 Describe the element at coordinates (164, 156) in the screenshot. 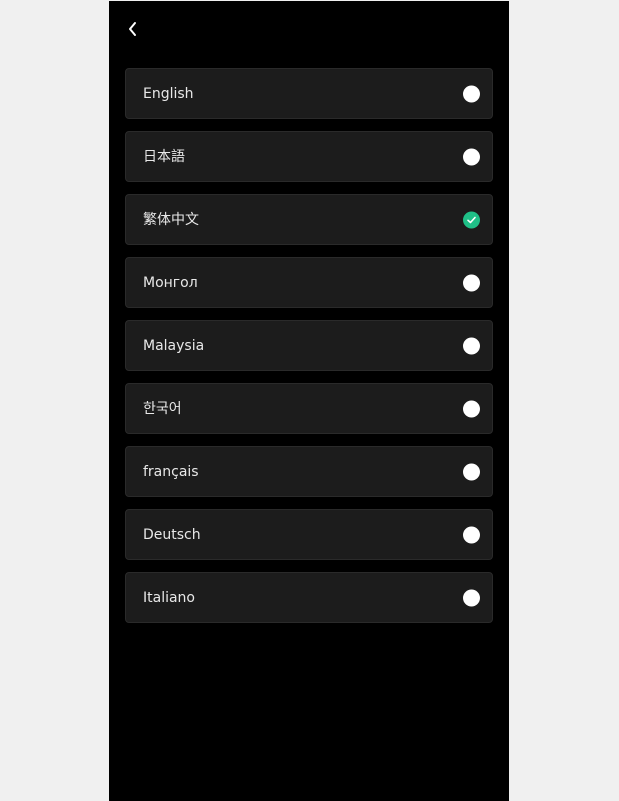

I see `language-label: 日本語` at that location.